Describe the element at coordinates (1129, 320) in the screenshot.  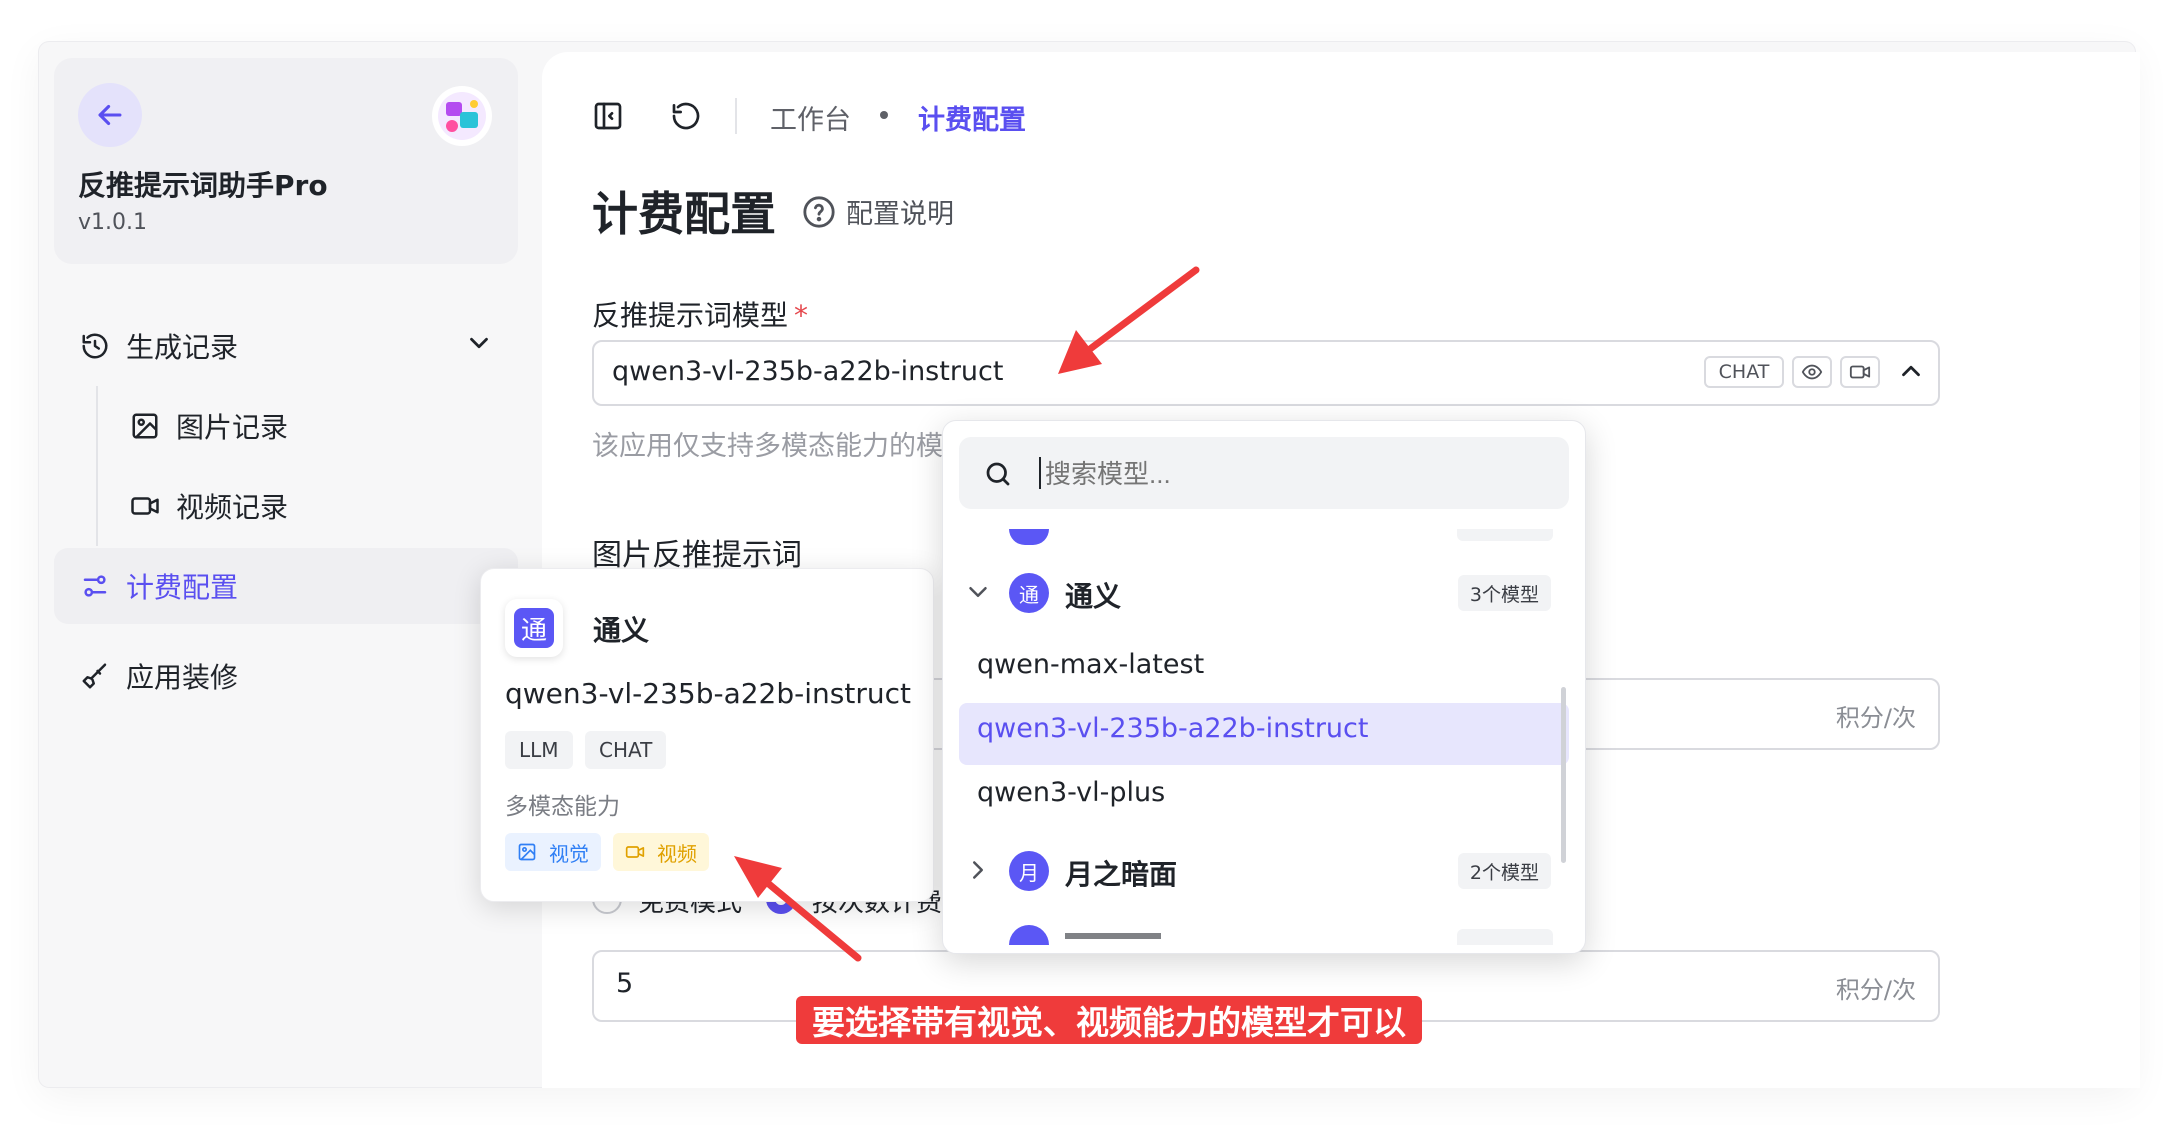
I see `annotation-arrow-top` at that location.